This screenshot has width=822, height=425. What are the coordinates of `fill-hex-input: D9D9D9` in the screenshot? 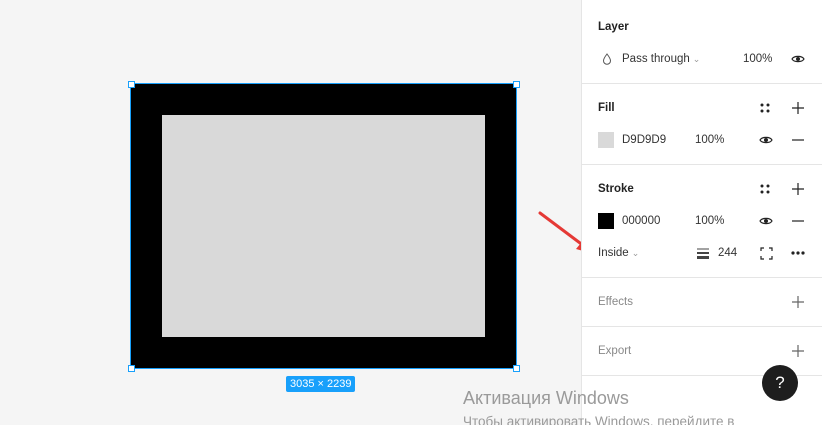 It's located at (644, 140).